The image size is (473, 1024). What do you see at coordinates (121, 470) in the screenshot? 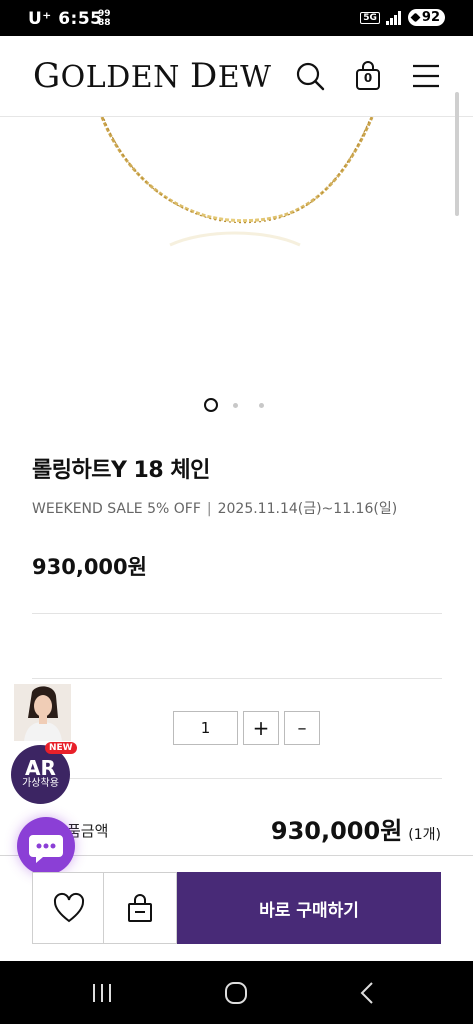
I see `product-title: 롤링하트Y 18 체인` at bounding box center [121, 470].